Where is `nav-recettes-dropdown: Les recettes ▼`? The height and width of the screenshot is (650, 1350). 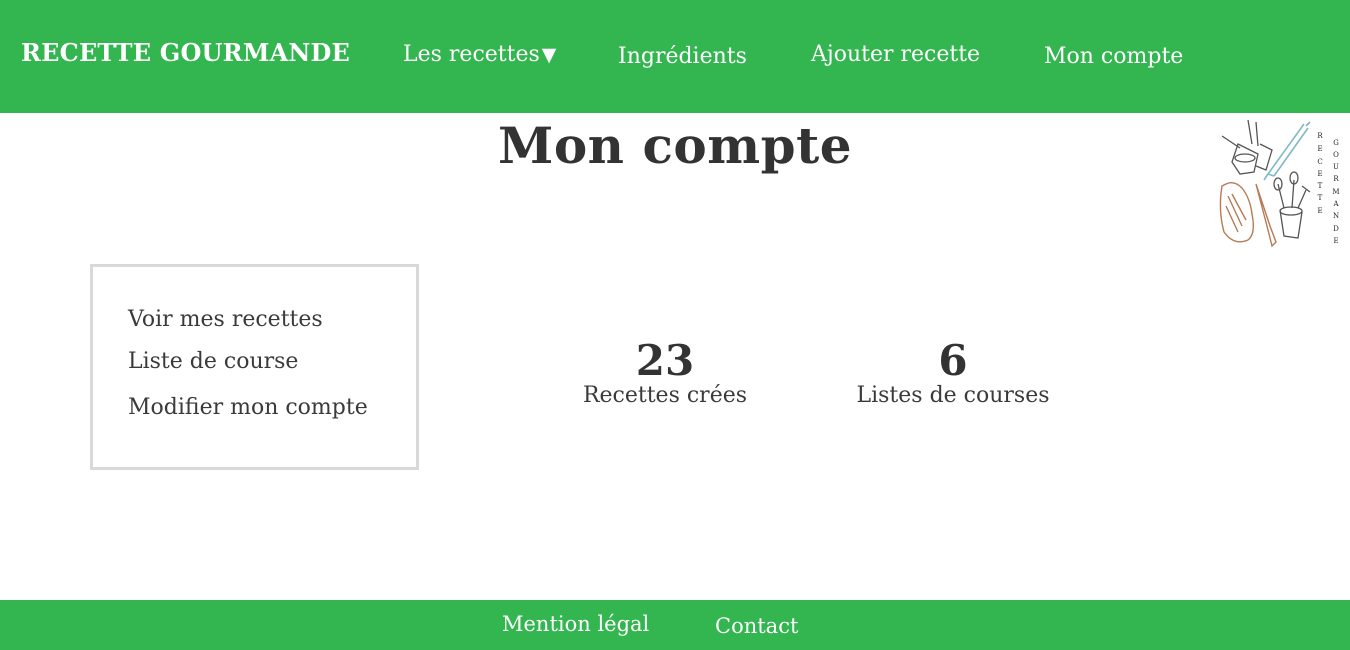 nav-recettes-dropdown: Les recettes ▼ is located at coordinates (479, 54).